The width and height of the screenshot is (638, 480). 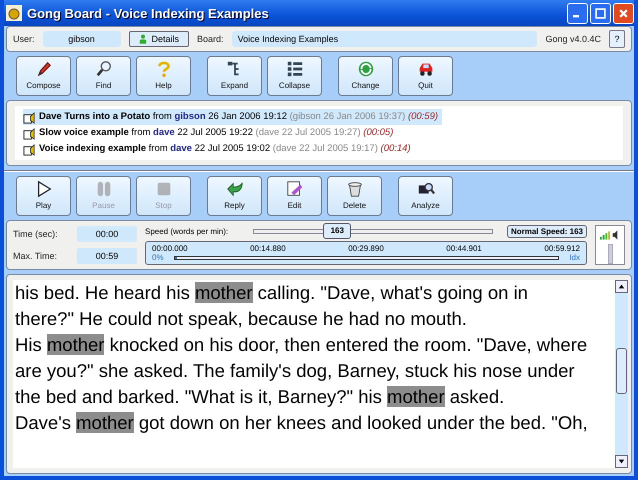 What do you see at coordinates (365, 69) in the screenshot?
I see `recycle-icon` at bounding box center [365, 69].